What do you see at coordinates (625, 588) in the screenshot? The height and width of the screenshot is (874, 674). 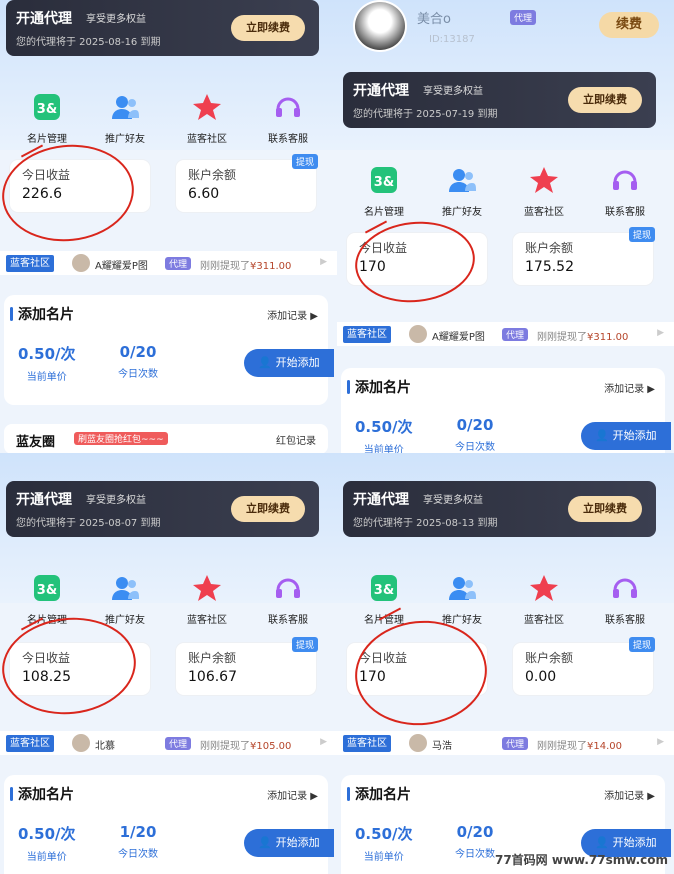 I see `customer-service-icon` at bounding box center [625, 588].